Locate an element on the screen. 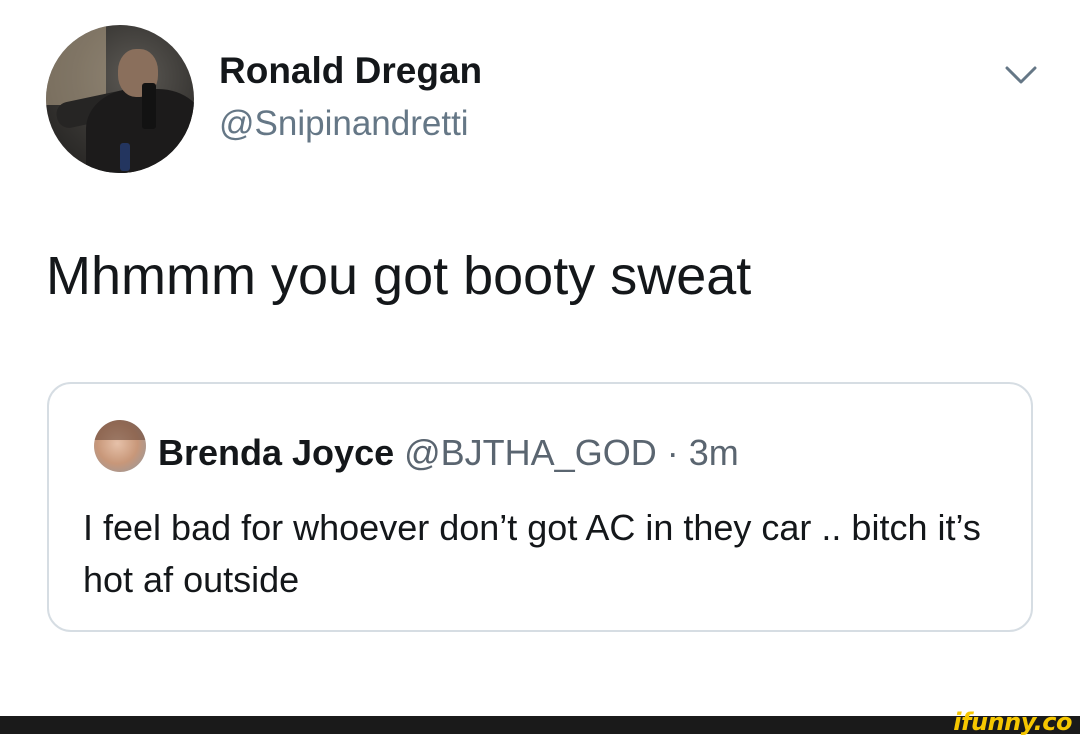 The image size is (1080, 736). avatar-bottle is located at coordinates (125, 157).